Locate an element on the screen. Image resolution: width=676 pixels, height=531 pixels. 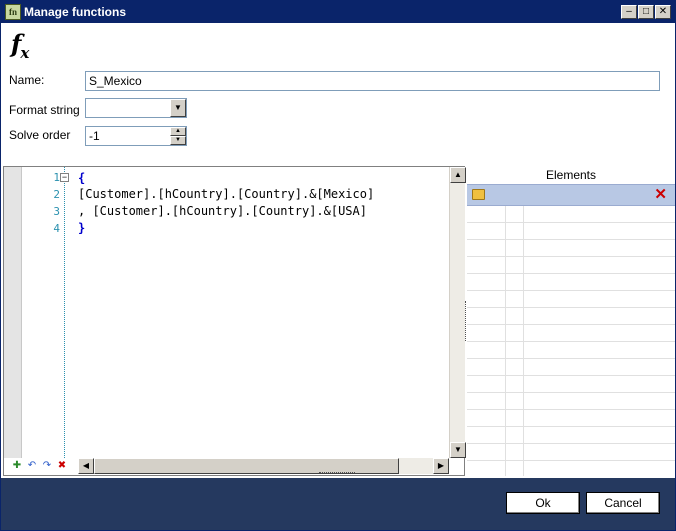
close-button: ✕ is located at coordinates (663, 12).